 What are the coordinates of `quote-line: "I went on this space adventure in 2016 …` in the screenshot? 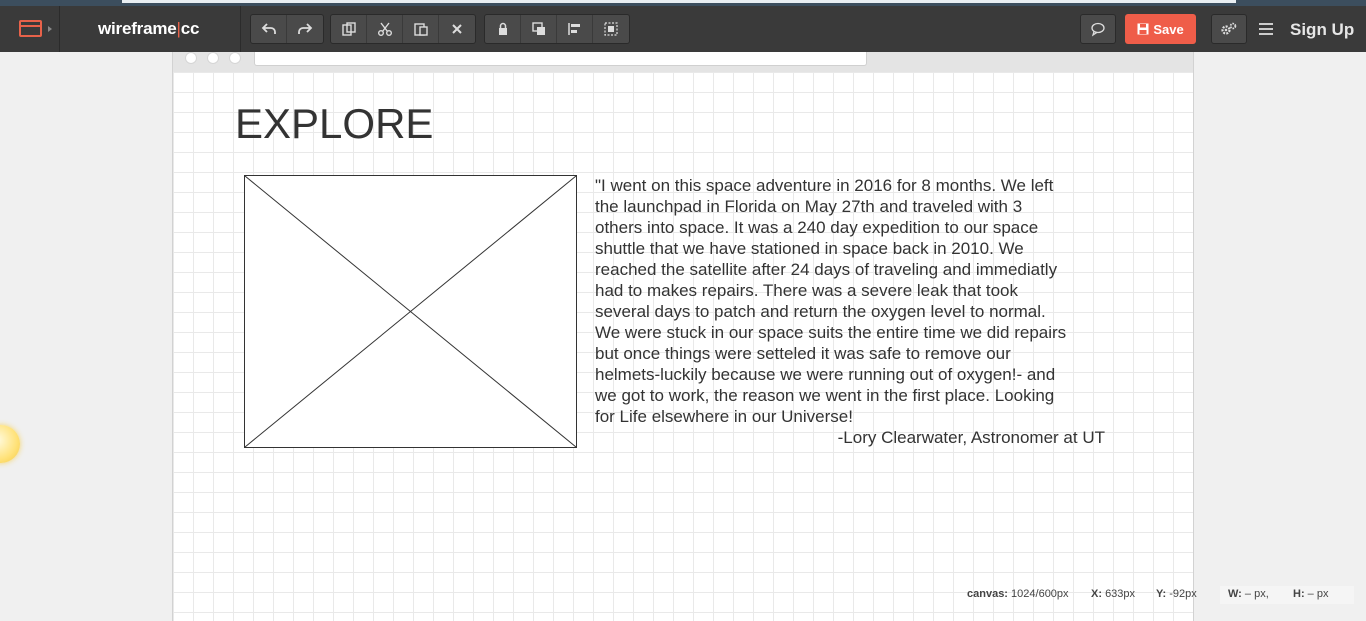 It's located at (824, 185).